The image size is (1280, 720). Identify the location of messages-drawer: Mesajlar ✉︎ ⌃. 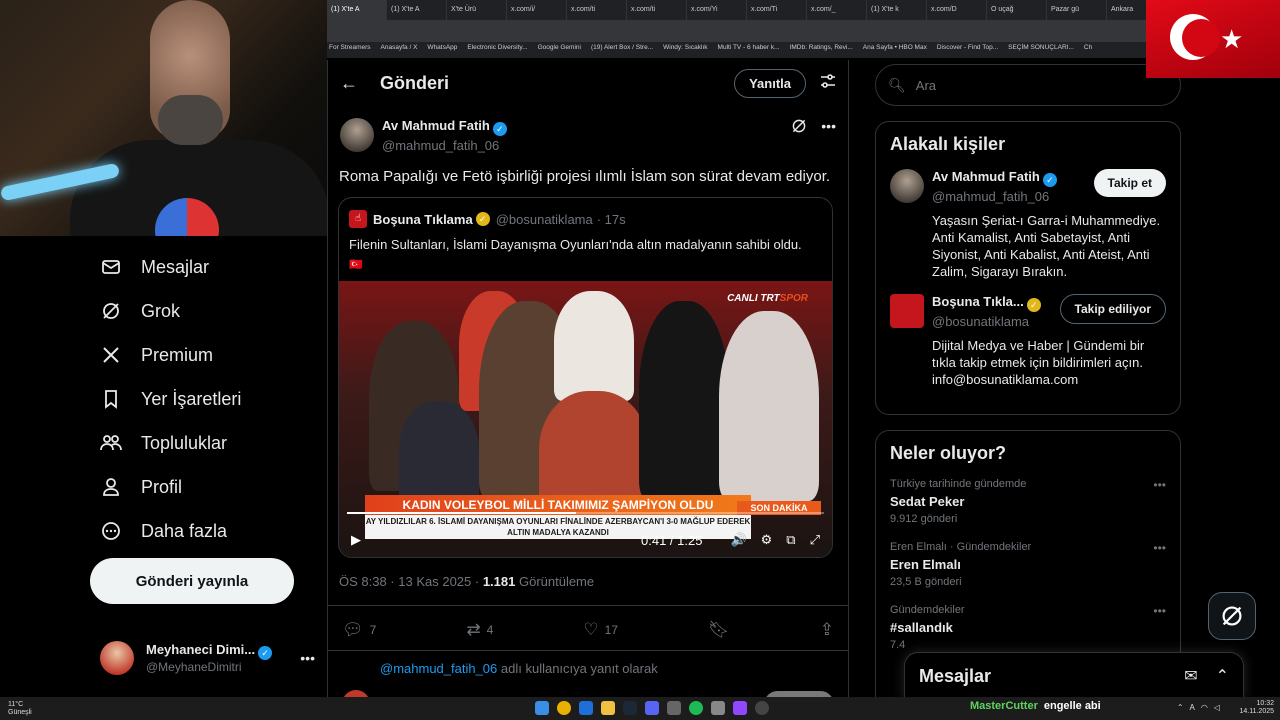
(1074, 676).